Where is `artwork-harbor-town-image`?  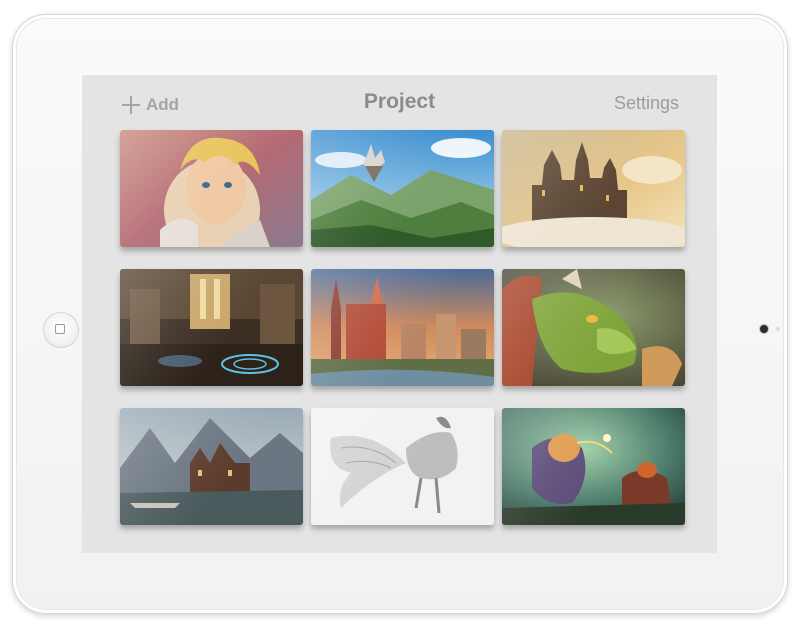
artwork-harbor-town-image is located at coordinates (211, 466).